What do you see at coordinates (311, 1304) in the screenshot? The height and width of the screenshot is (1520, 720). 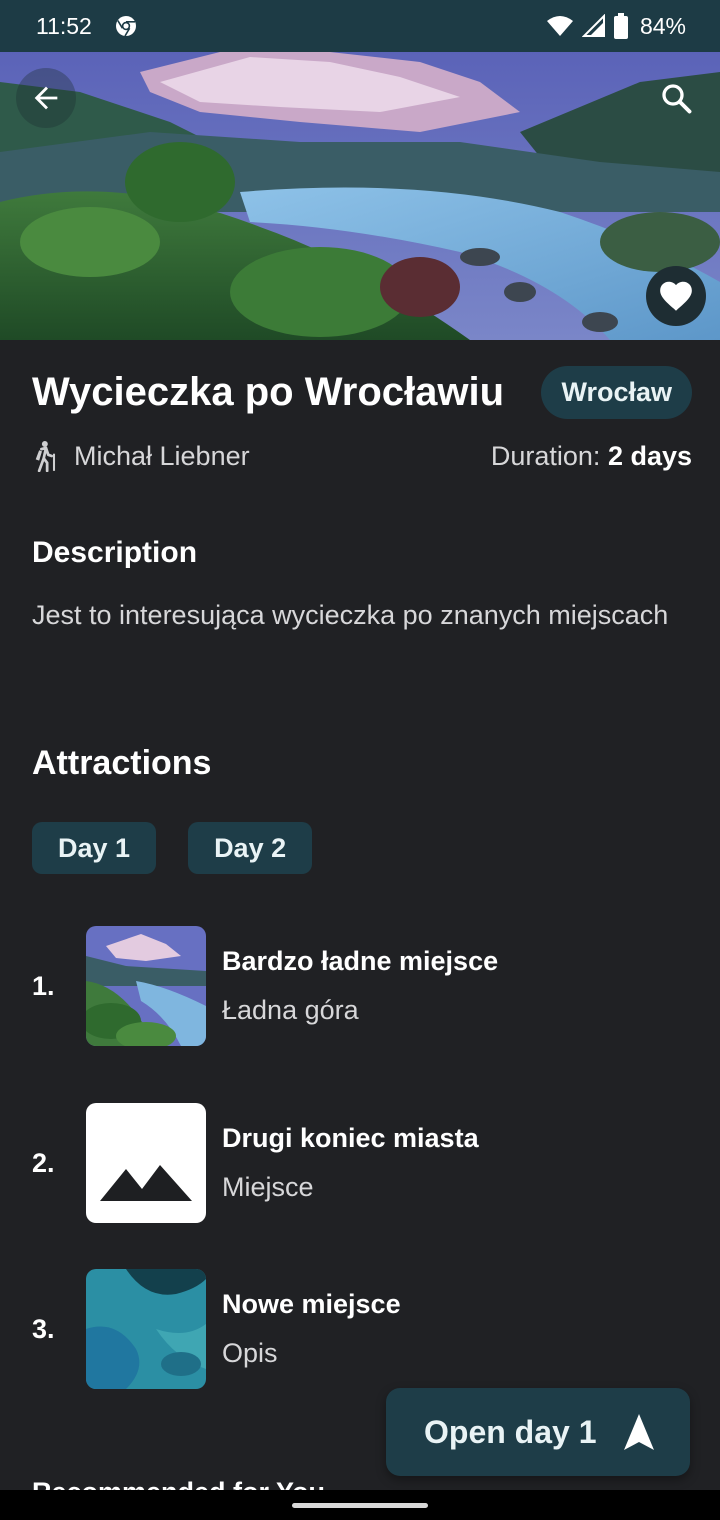 I see `item-title: Nowe miejsce` at bounding box center [311, 1304].